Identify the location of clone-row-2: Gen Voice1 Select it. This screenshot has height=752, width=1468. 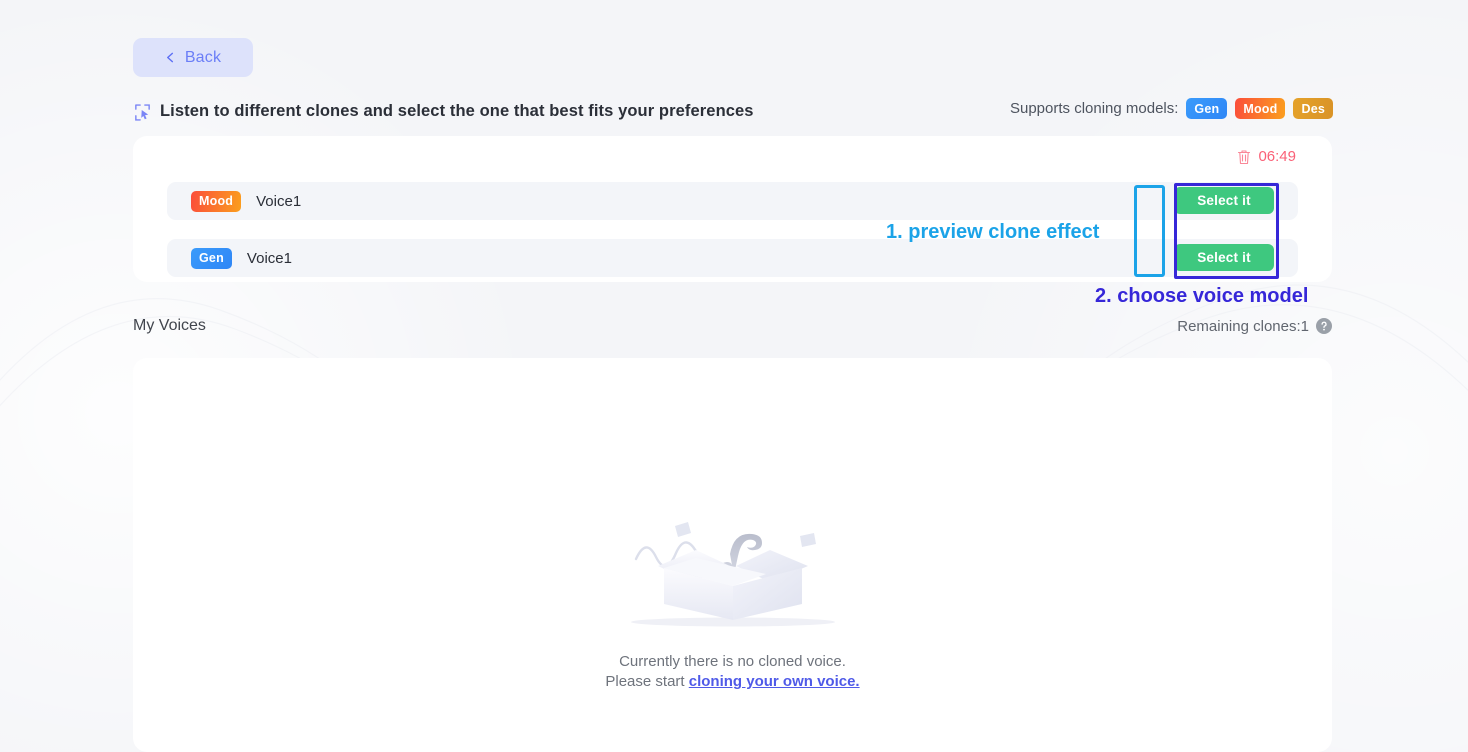
(732, 258).